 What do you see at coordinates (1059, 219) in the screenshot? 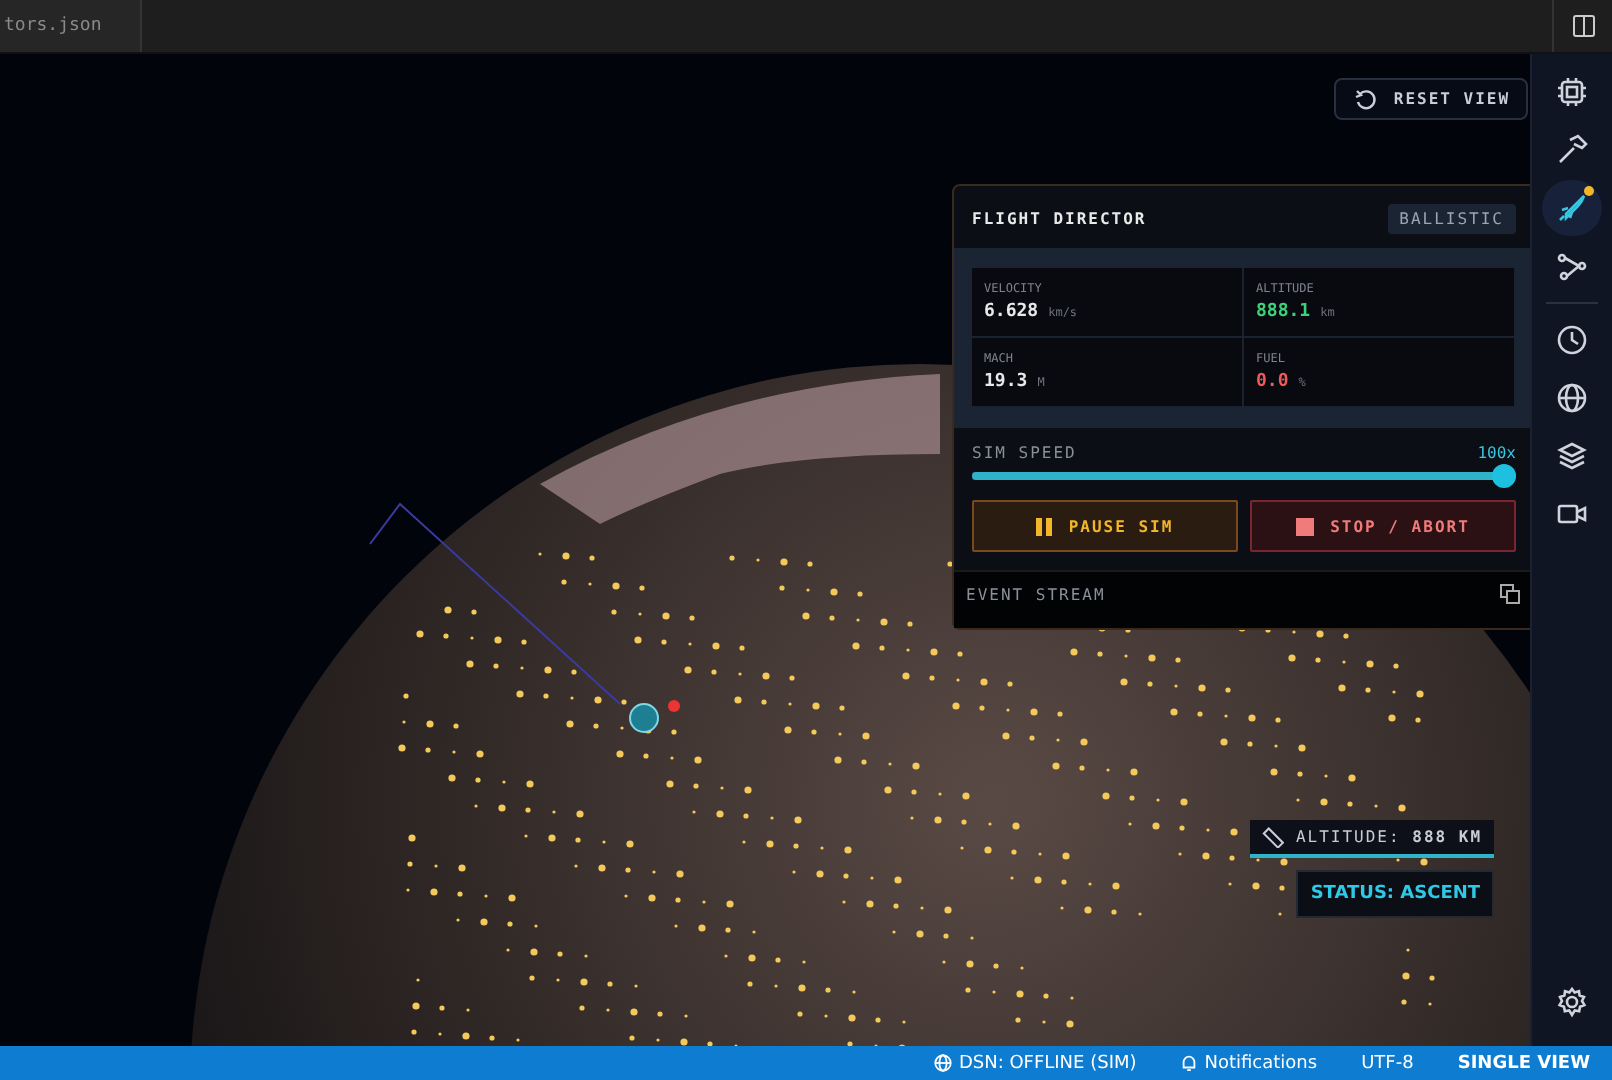
I see `panel-title: FLIGHT DIRECTOR` at bounding box center [1059, 219].